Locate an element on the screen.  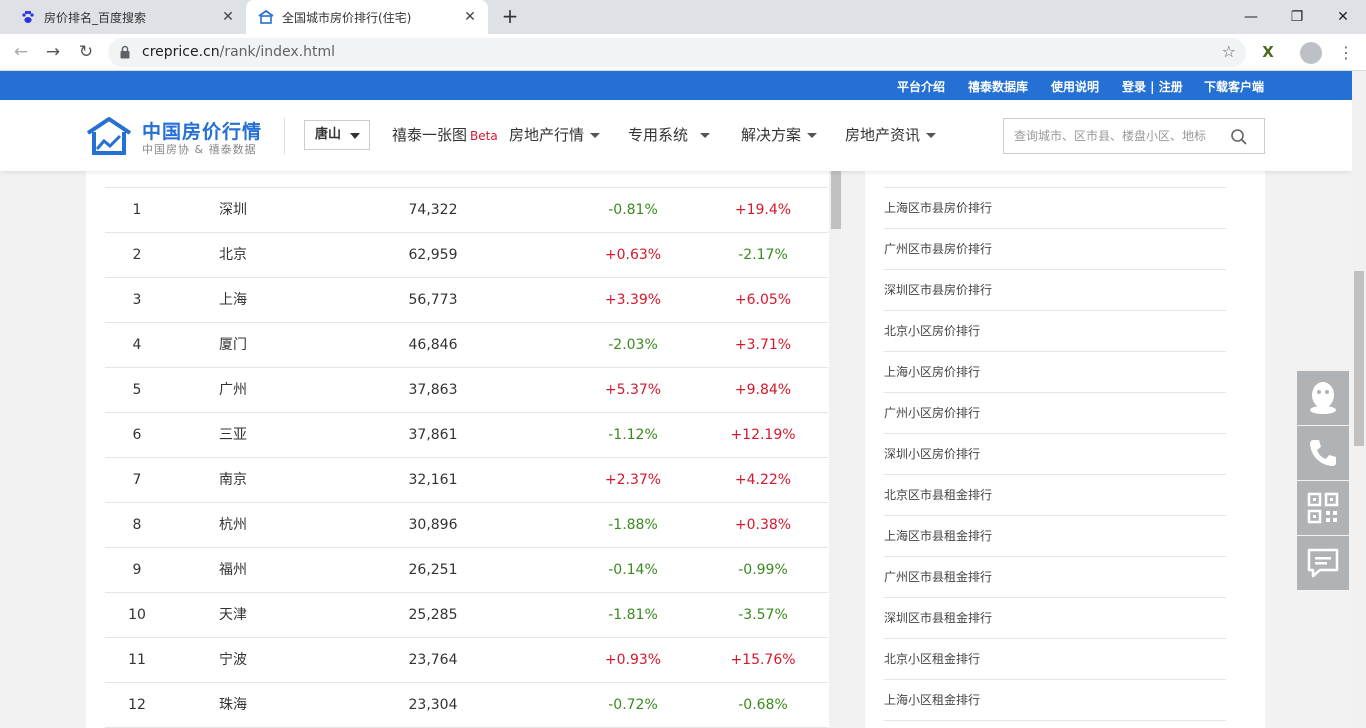
list-item: 广州区市县租金排行 is located at coordinates (1055, 577).